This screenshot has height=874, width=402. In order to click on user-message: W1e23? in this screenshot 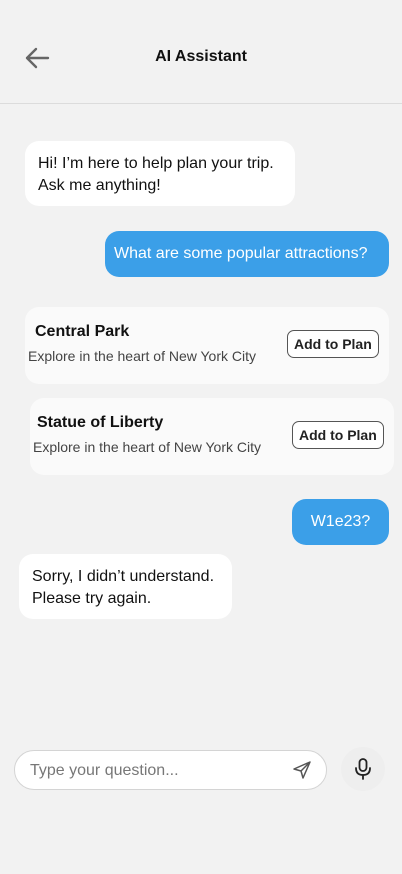, I will do `click(340, 522)`.